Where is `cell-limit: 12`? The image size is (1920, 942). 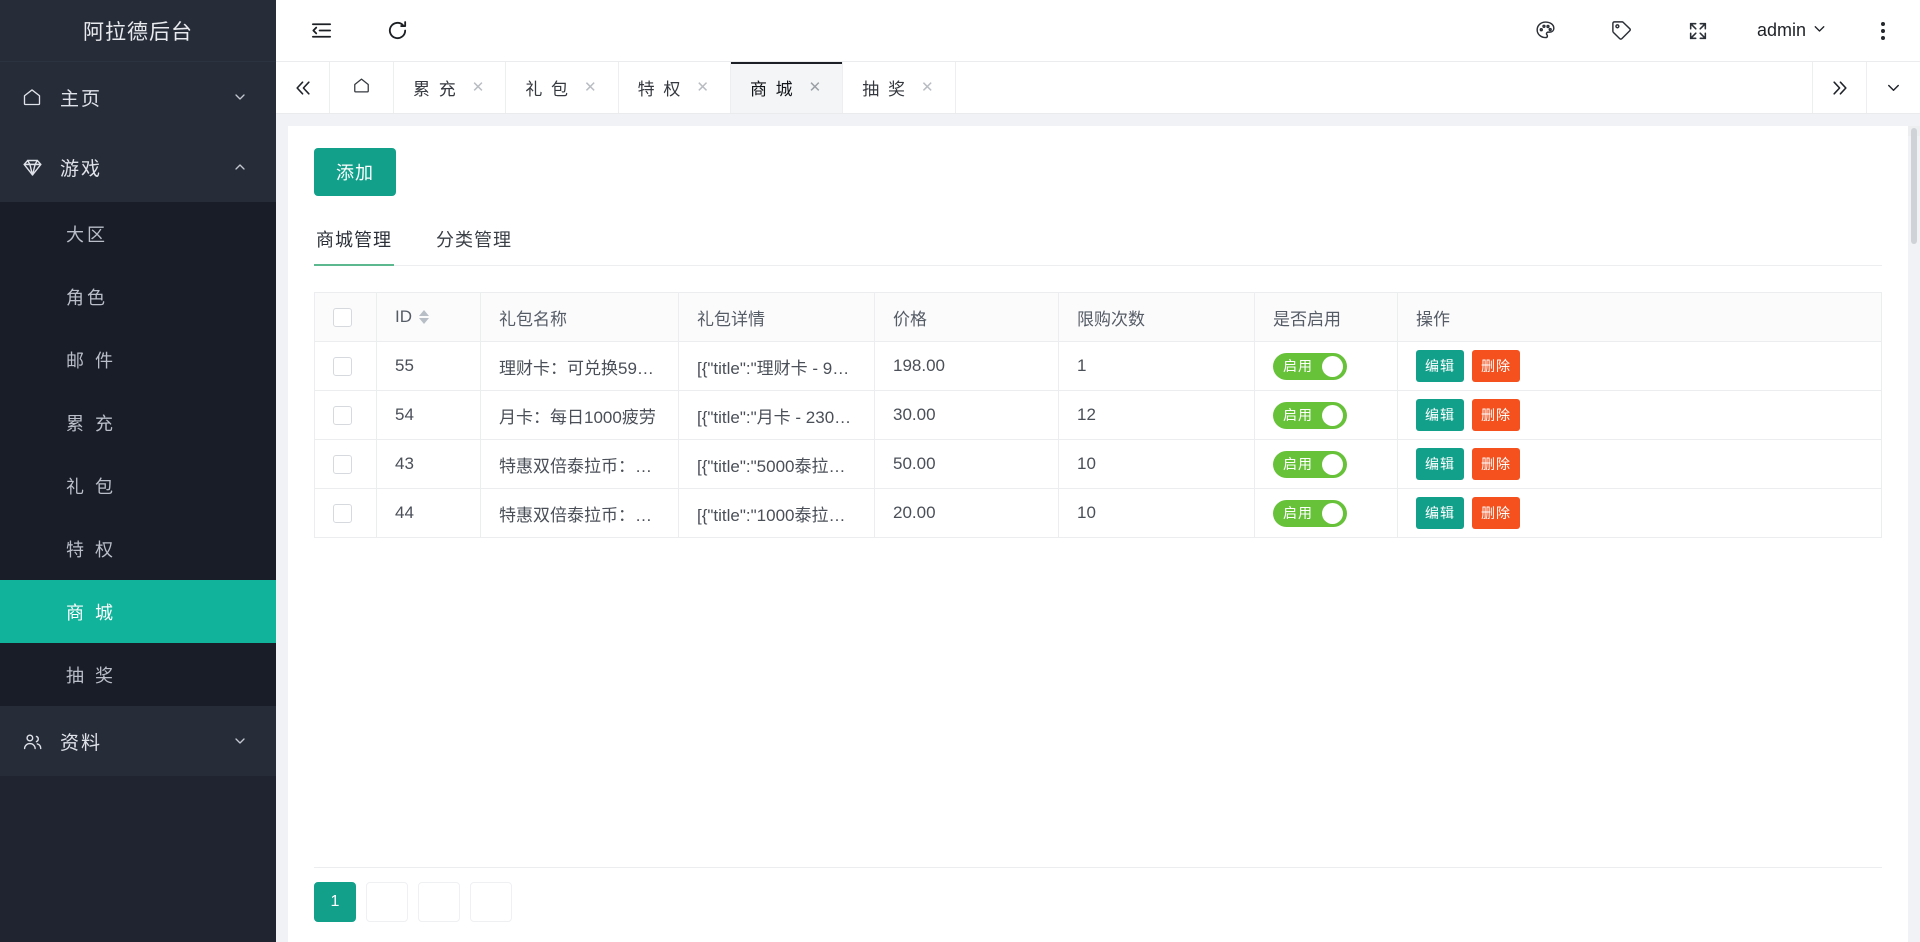
cell-limit: 12 is located at coordinates (1156, 415).